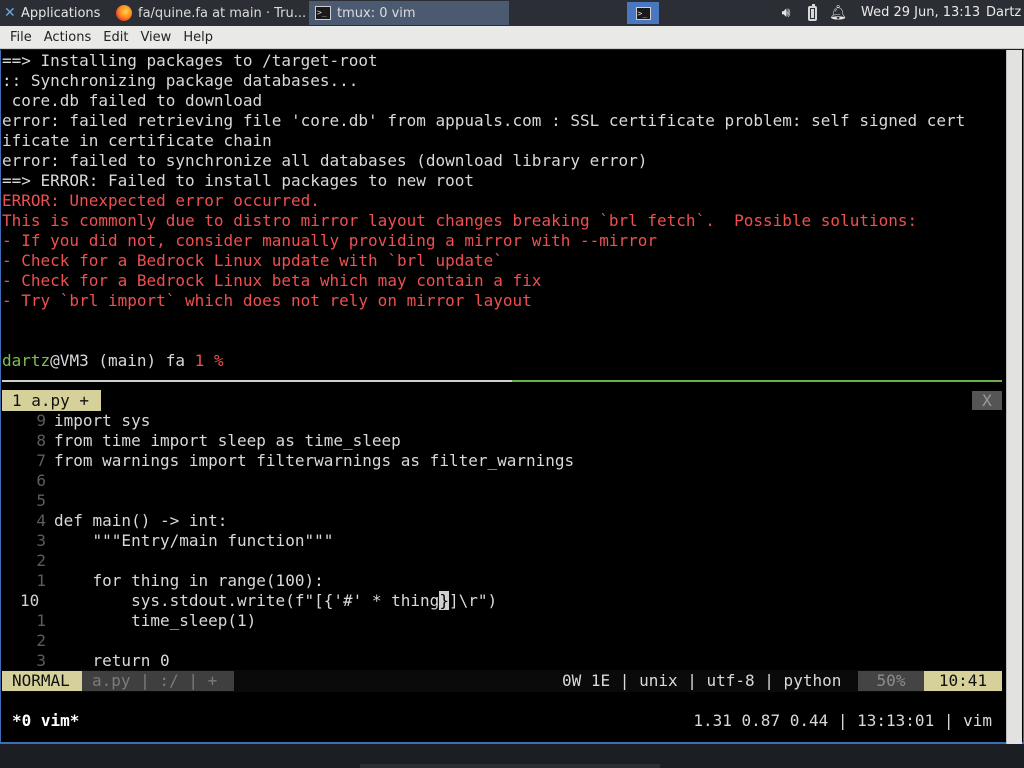  What do you see at coordinates (510, 766) in the screenshot?
I see `bottom-panel-edge` at bounding box center [510, 766].